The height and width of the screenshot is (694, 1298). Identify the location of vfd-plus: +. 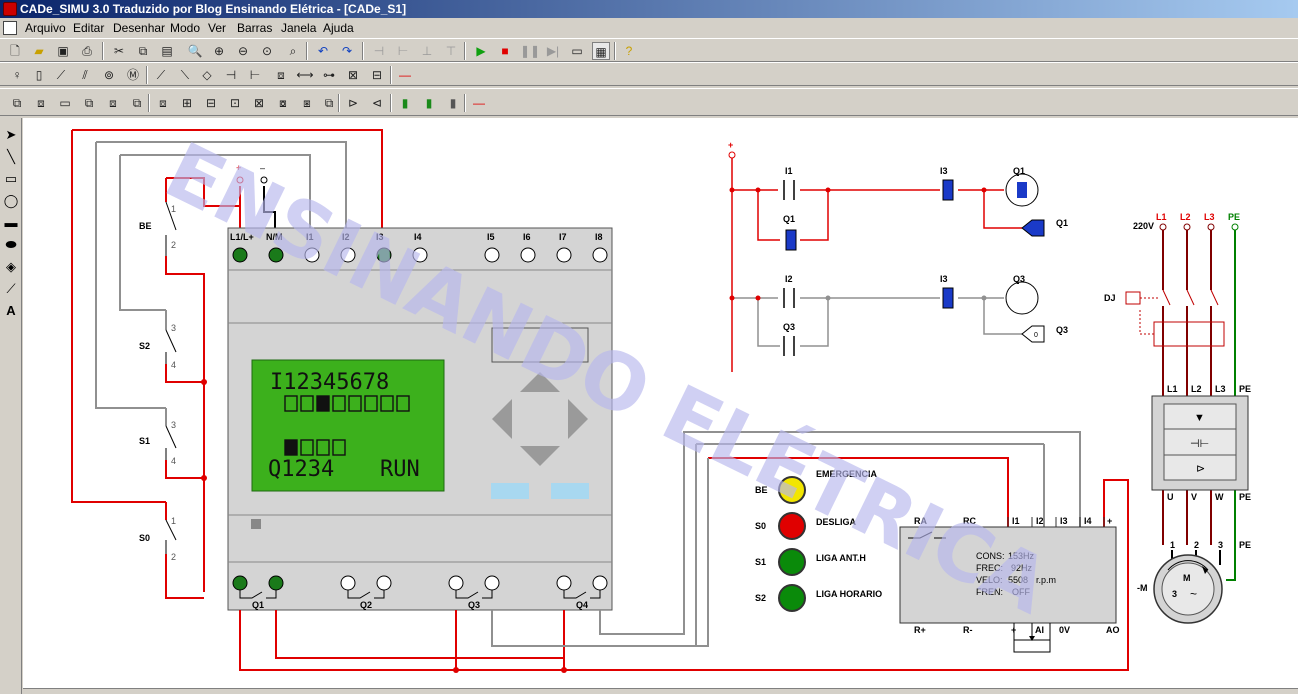
(1109, 521).